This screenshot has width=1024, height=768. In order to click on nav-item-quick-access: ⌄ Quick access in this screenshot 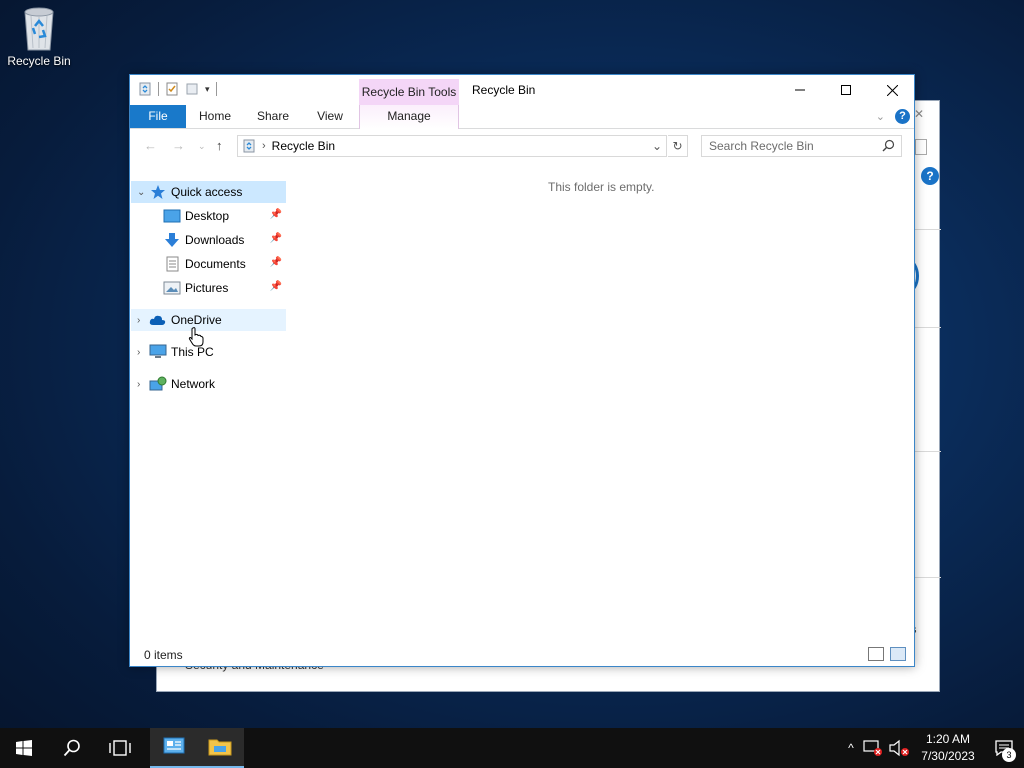, I will do `click(208, 192)`.